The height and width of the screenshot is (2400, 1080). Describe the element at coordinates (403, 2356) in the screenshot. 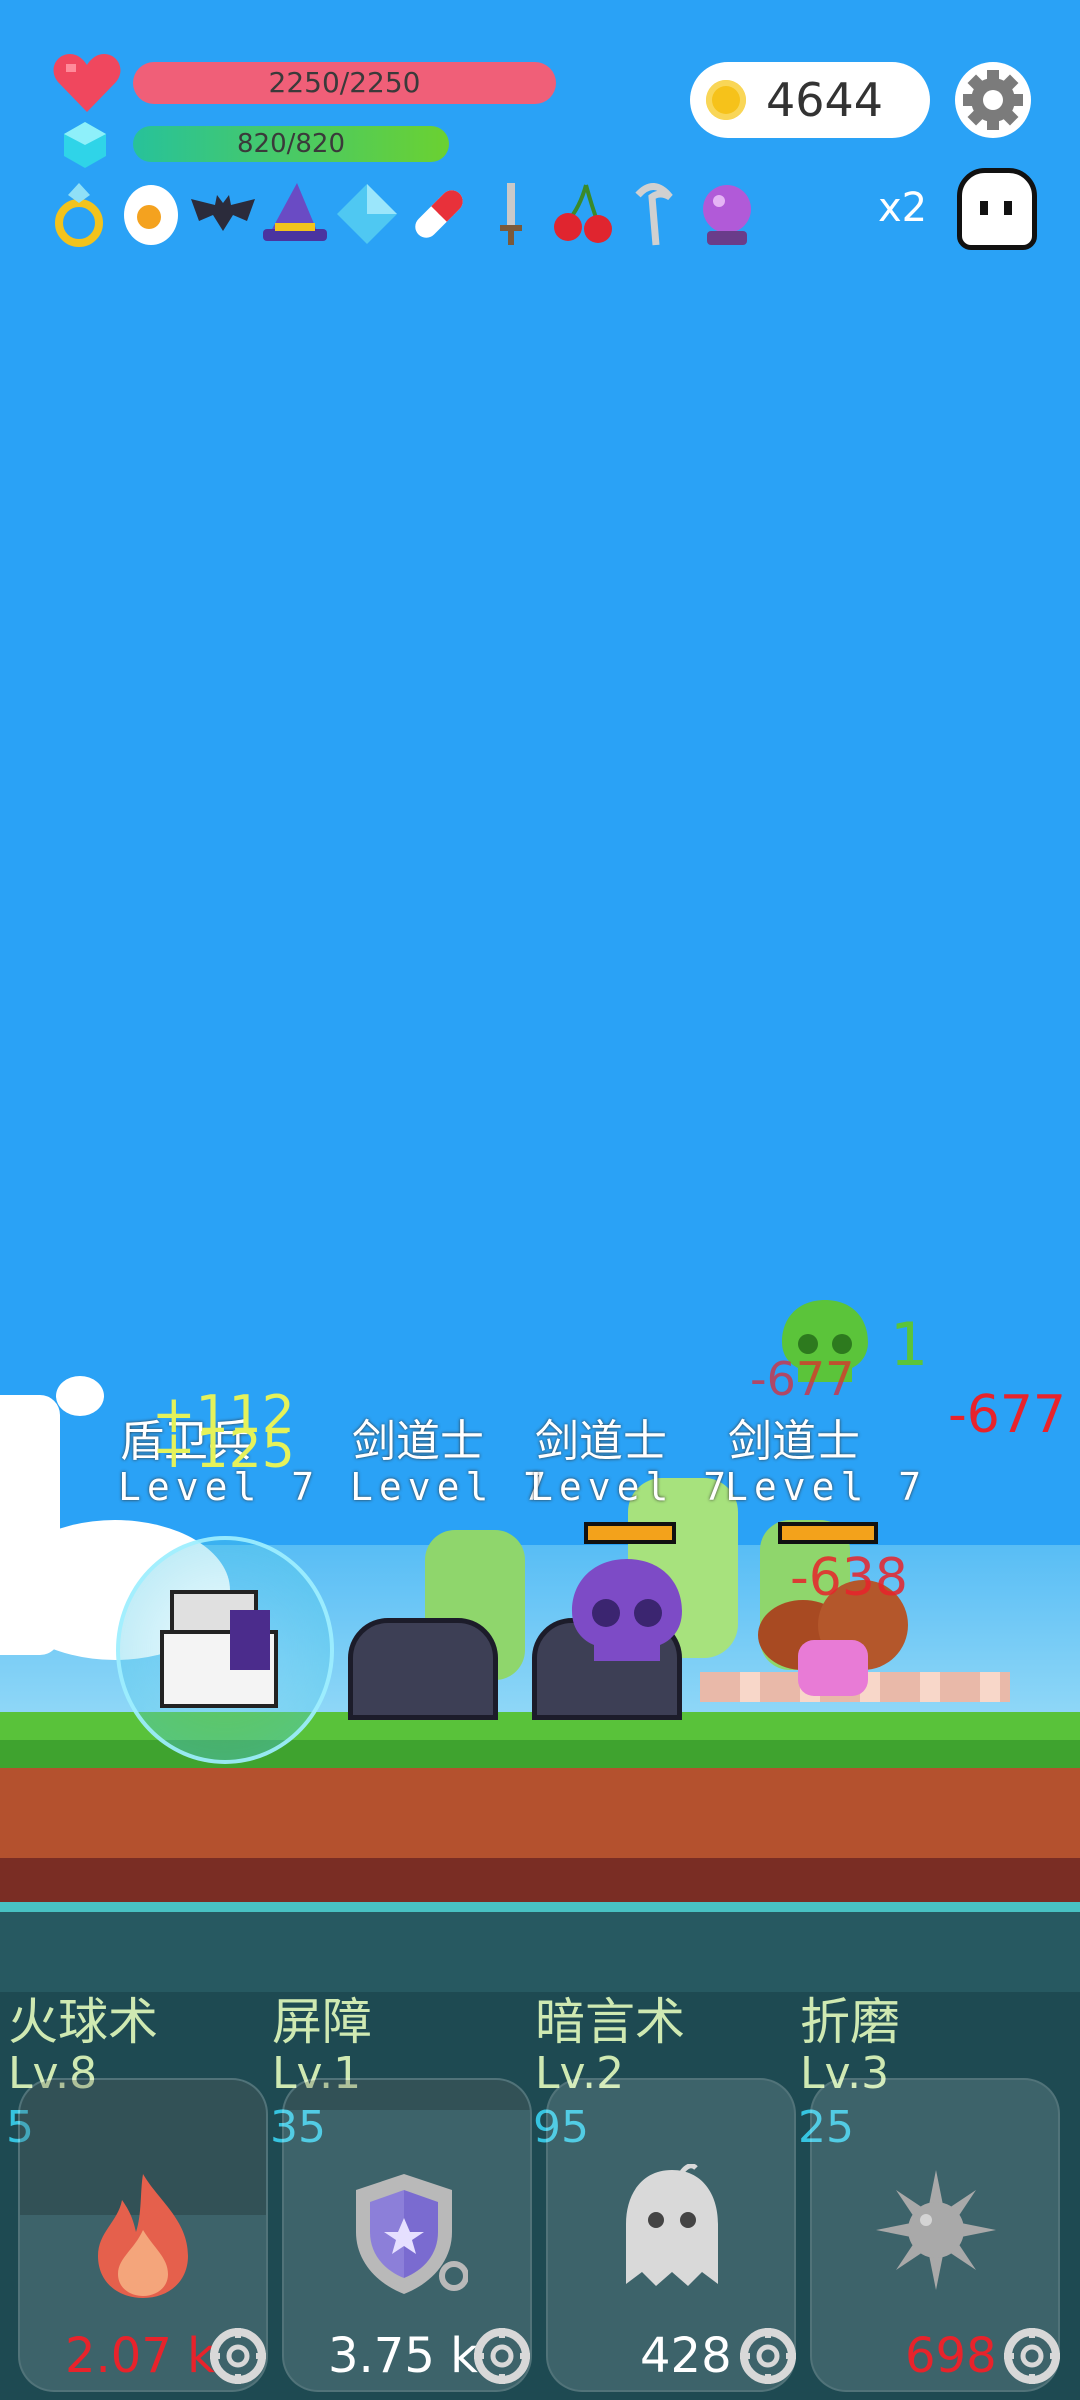

I see `skill-damage: 3.75 k` at that location.